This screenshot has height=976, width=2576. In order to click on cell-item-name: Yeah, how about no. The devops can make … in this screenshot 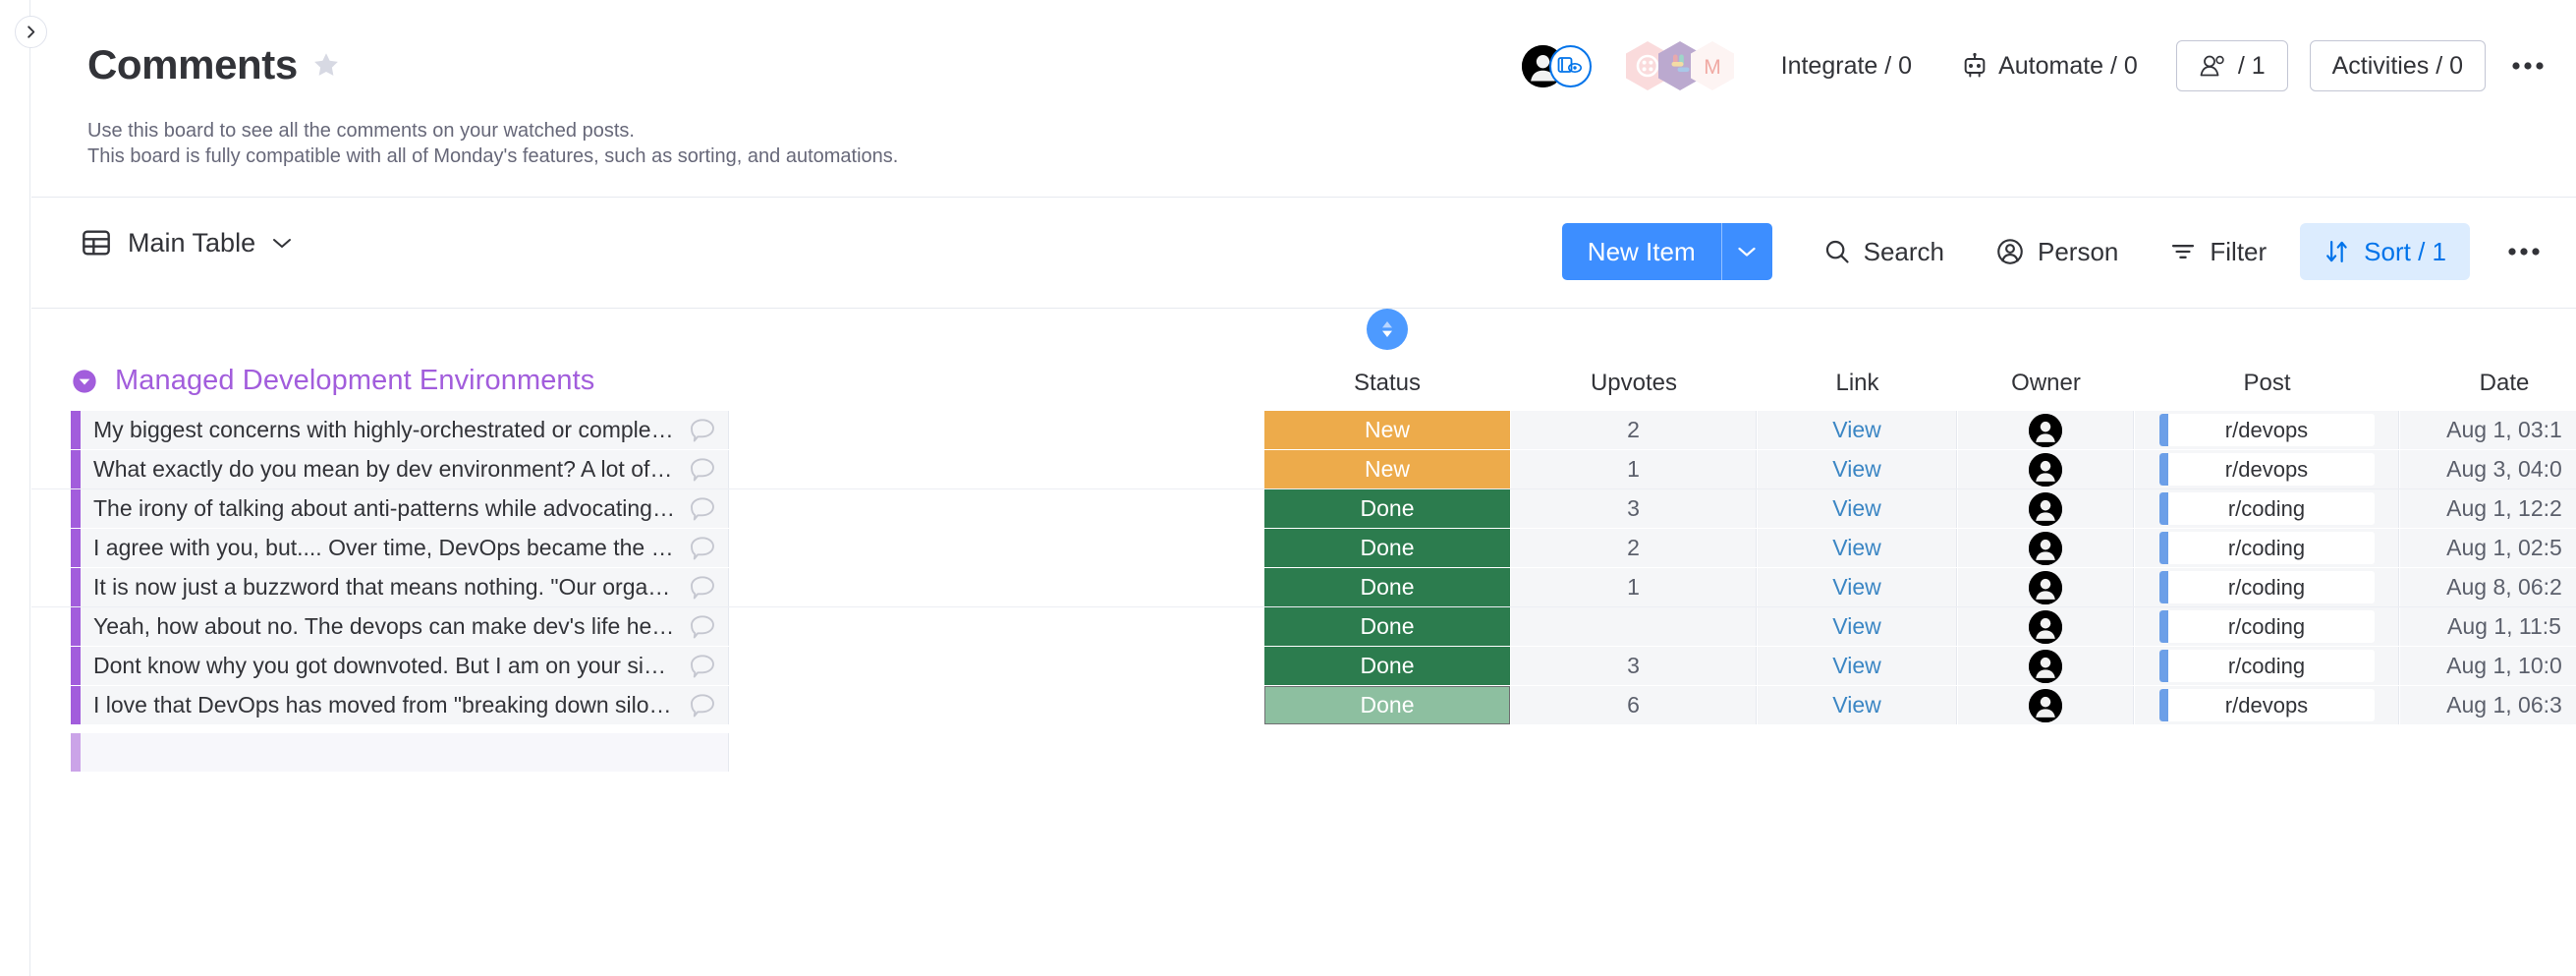, I will do `click(405, 626)`.